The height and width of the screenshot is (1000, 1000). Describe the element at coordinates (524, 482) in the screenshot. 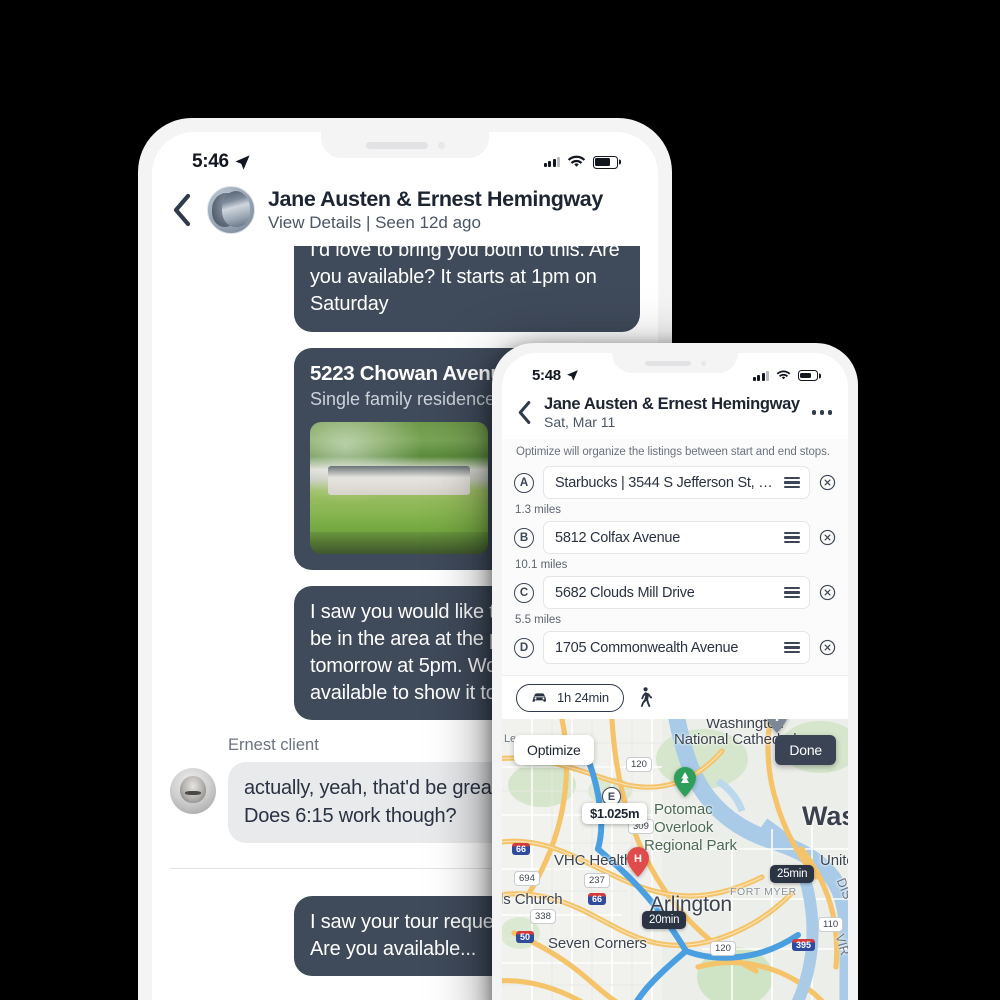

I see `stop-badge: A` at that location.